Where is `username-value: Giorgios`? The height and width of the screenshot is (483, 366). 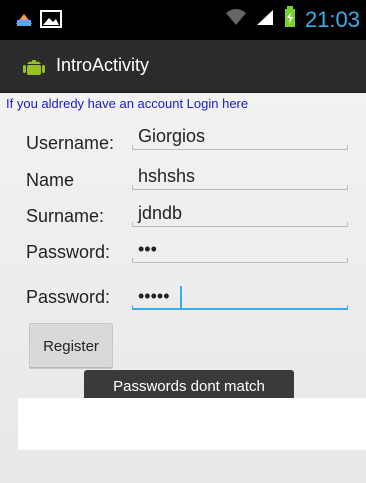 username-value: Giorgios is located at coordinates (172, 136).